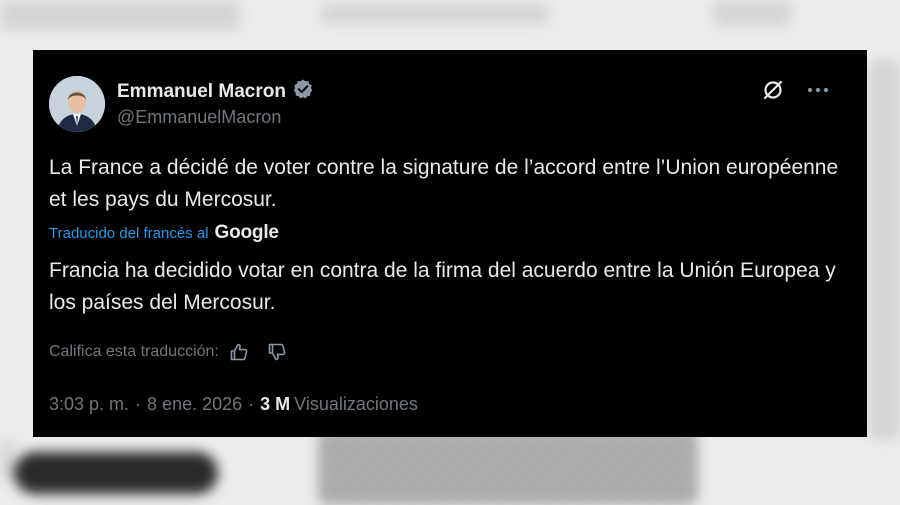 This screenshot has height=505, width=900. What do you see at coordinates (795, 90) in the screenshot?
I see `tweet-actions-top` at bounding box center [795, 90].